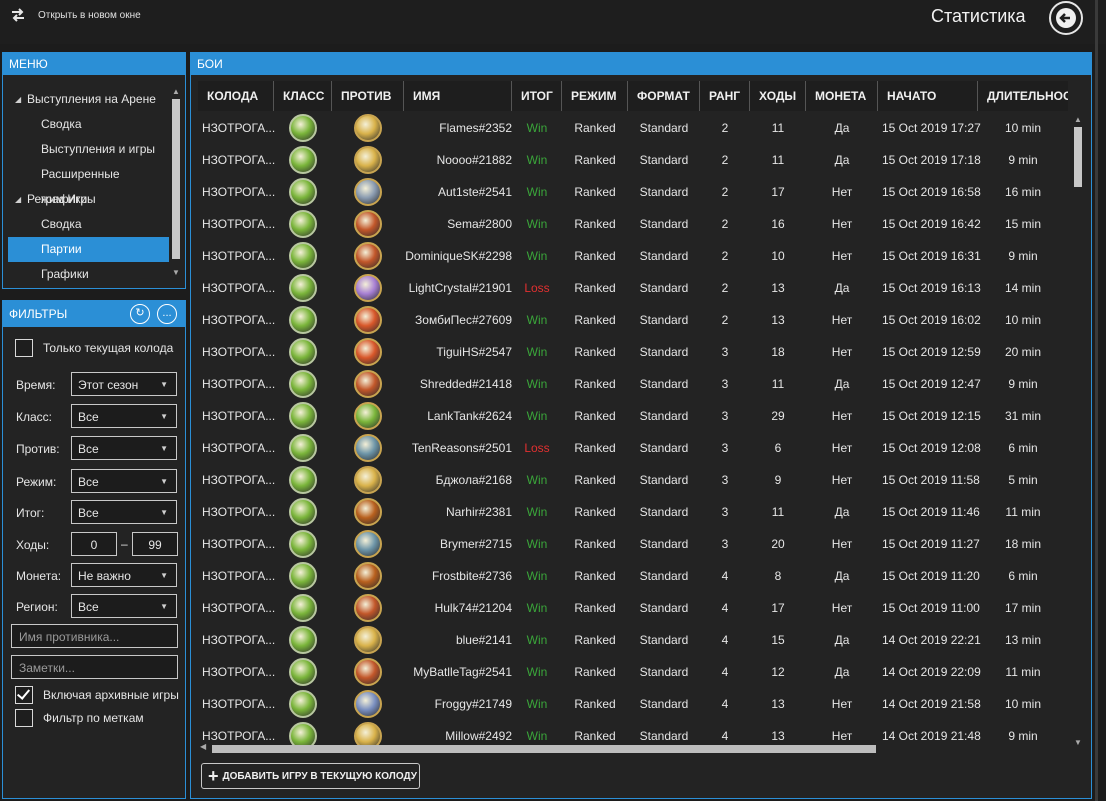 This screenshot has width=1106, height=801. Describe the element at coordinates (236, 96) in the screenshot. I see `column-header: КОЛОДА` at that location.